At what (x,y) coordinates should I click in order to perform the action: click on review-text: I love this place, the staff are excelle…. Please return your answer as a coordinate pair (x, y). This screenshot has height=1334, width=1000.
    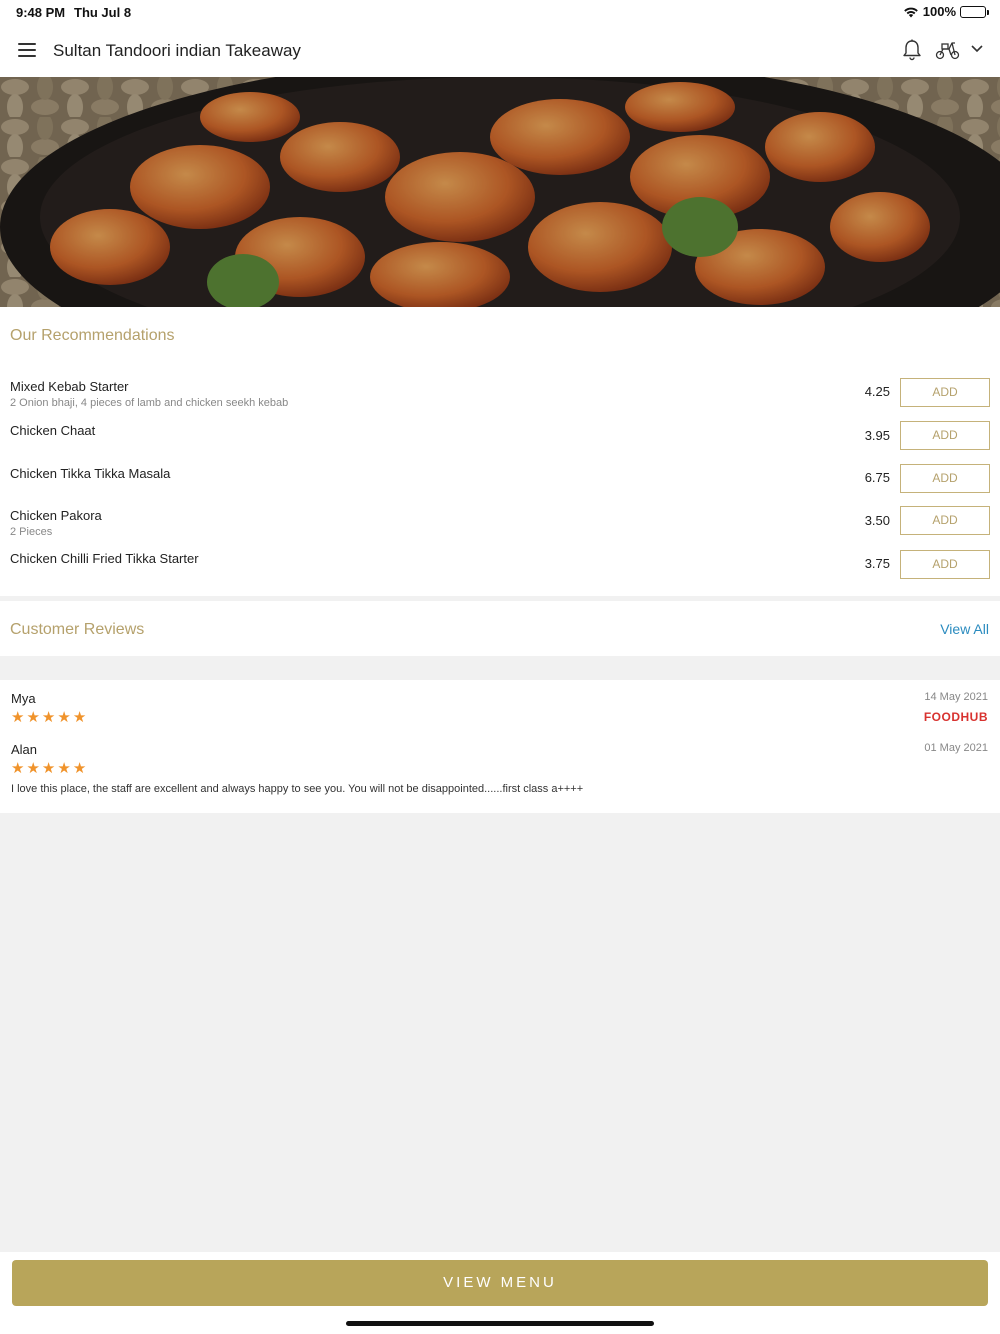
    Looking at the image, I should click on (297, 789).